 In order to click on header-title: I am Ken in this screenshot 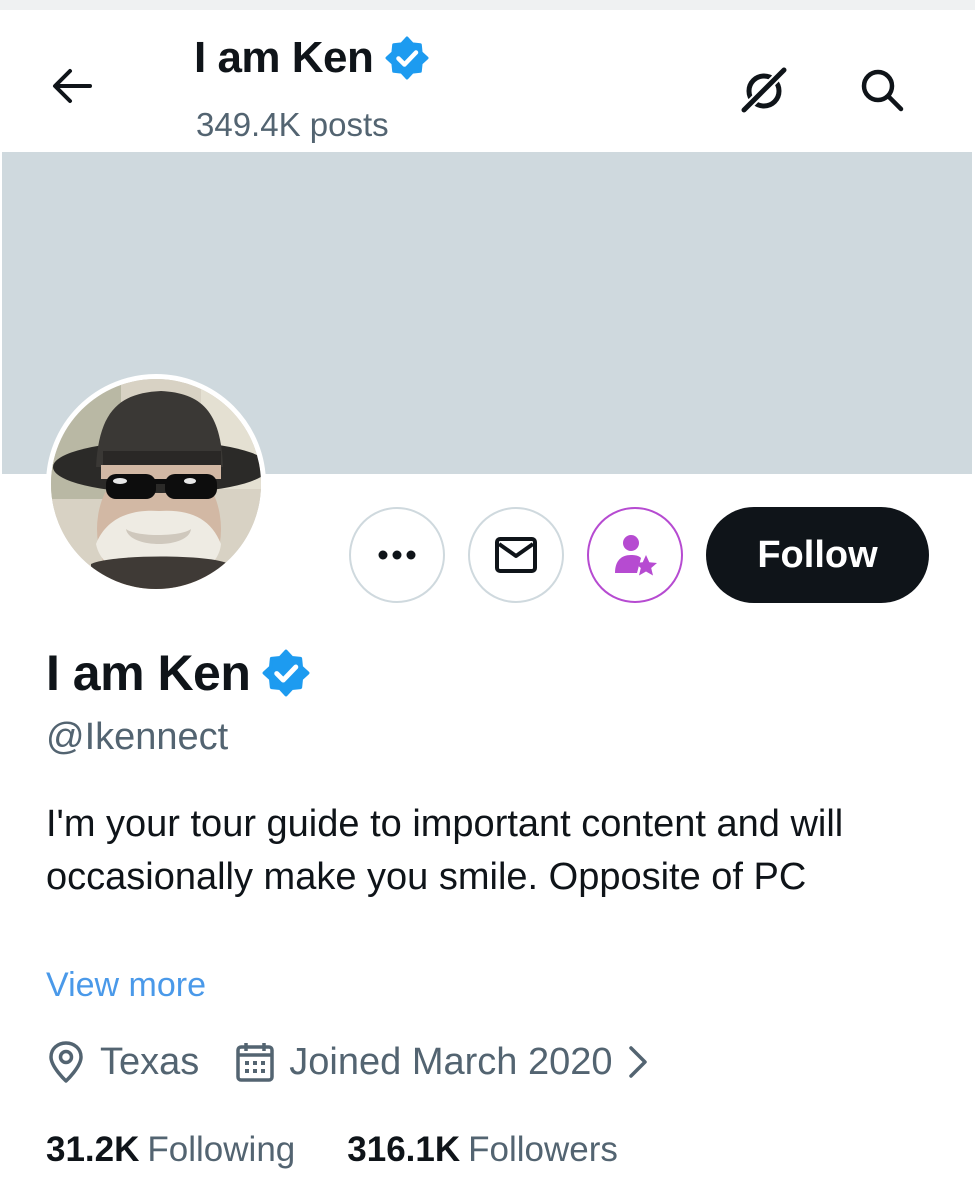, I will do `click(311, 58)`.